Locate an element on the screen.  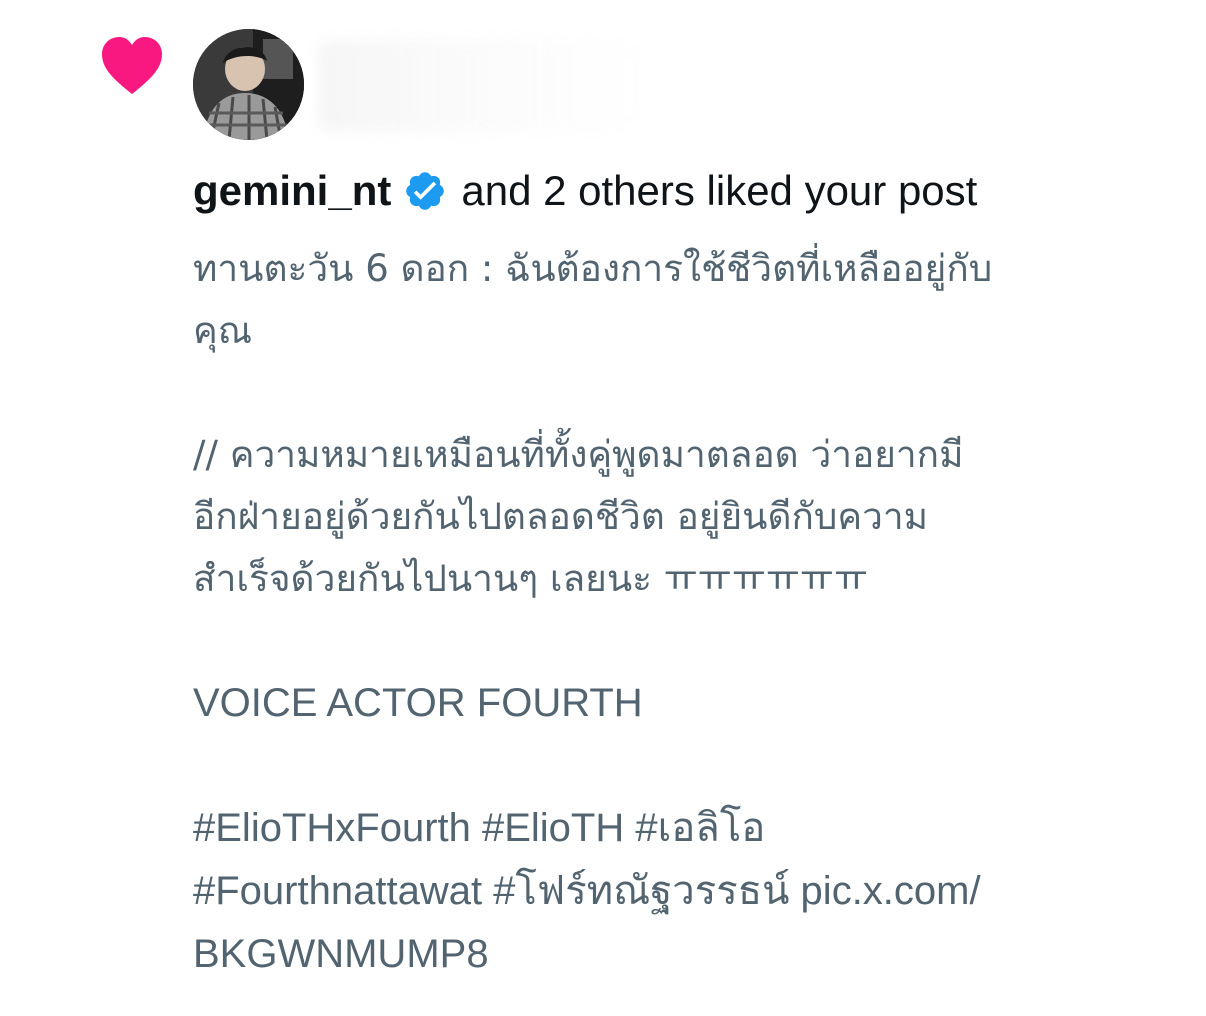
post-line: สำเร็จด้วยกันไปนานๆ เลยนะ ㅠㅠㅠㅠㅠㅠ is located at coordinates (530, 578).